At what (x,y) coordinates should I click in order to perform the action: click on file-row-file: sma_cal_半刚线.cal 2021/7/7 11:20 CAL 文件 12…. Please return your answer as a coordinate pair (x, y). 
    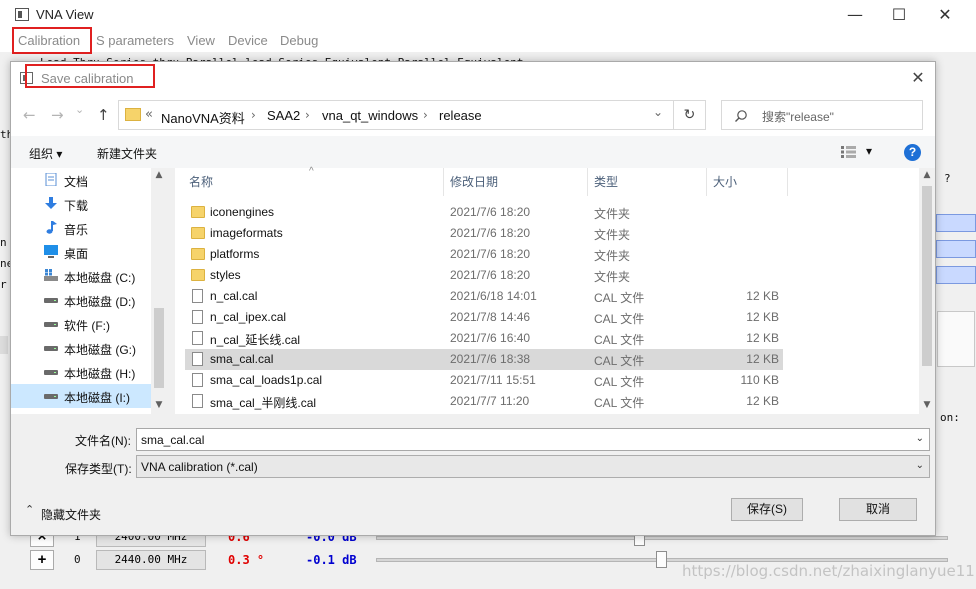
    Looking at the image, I should click on (484, 401).